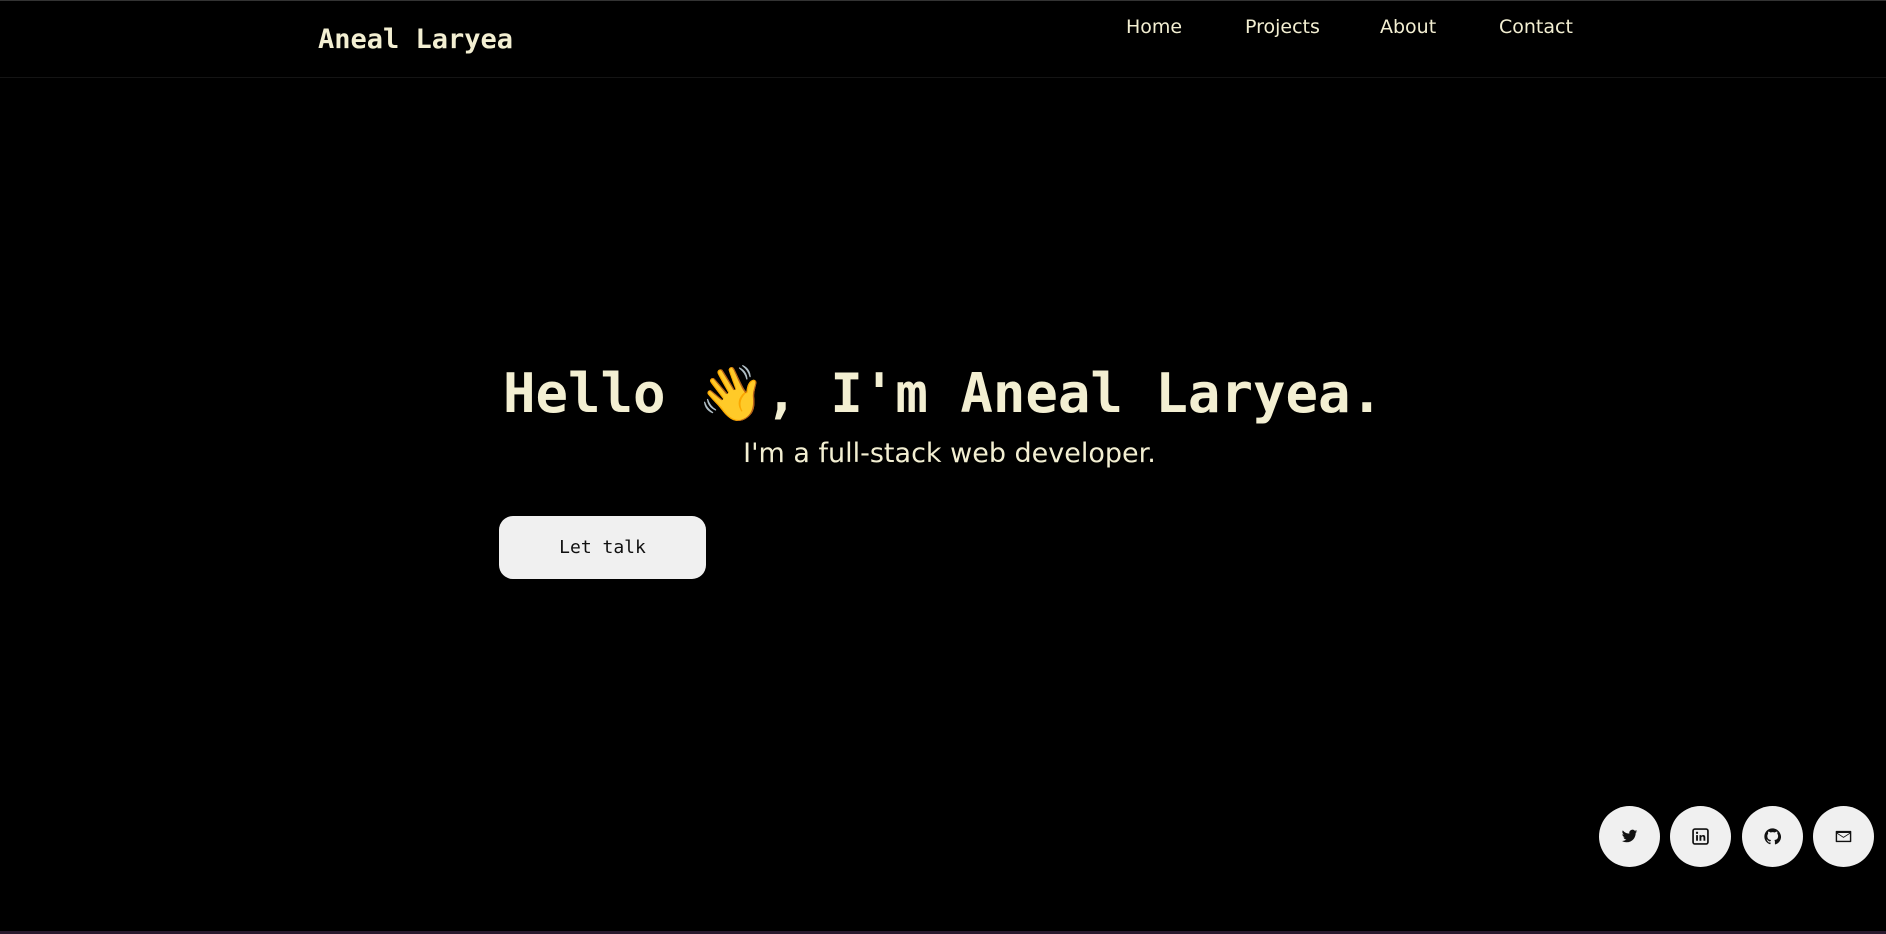 This screenshot has height=934, width=1886. I want to click on nav-home: Home, so click(1154, 27).